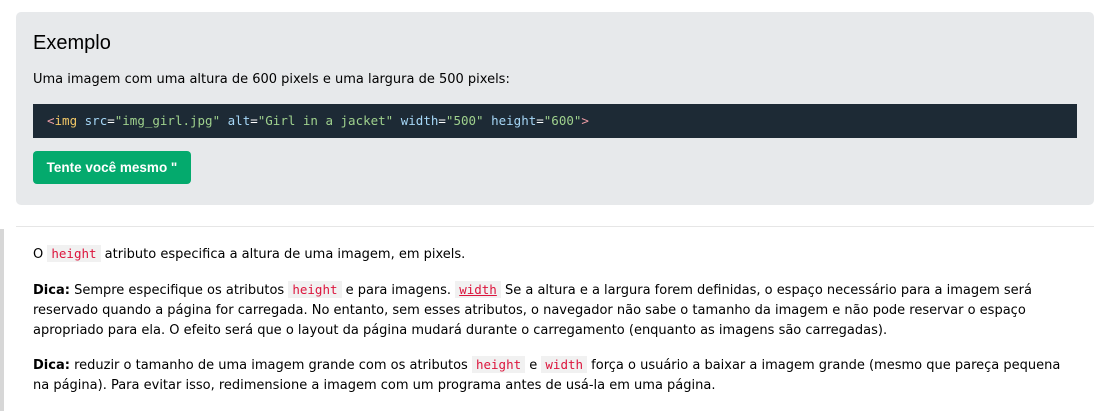 This screenshot has height=411, width=1102. What do you see at coordinates (533, 365) in the screenshot?
I see `p3-text-2: e` at bounding box center [533, 365].